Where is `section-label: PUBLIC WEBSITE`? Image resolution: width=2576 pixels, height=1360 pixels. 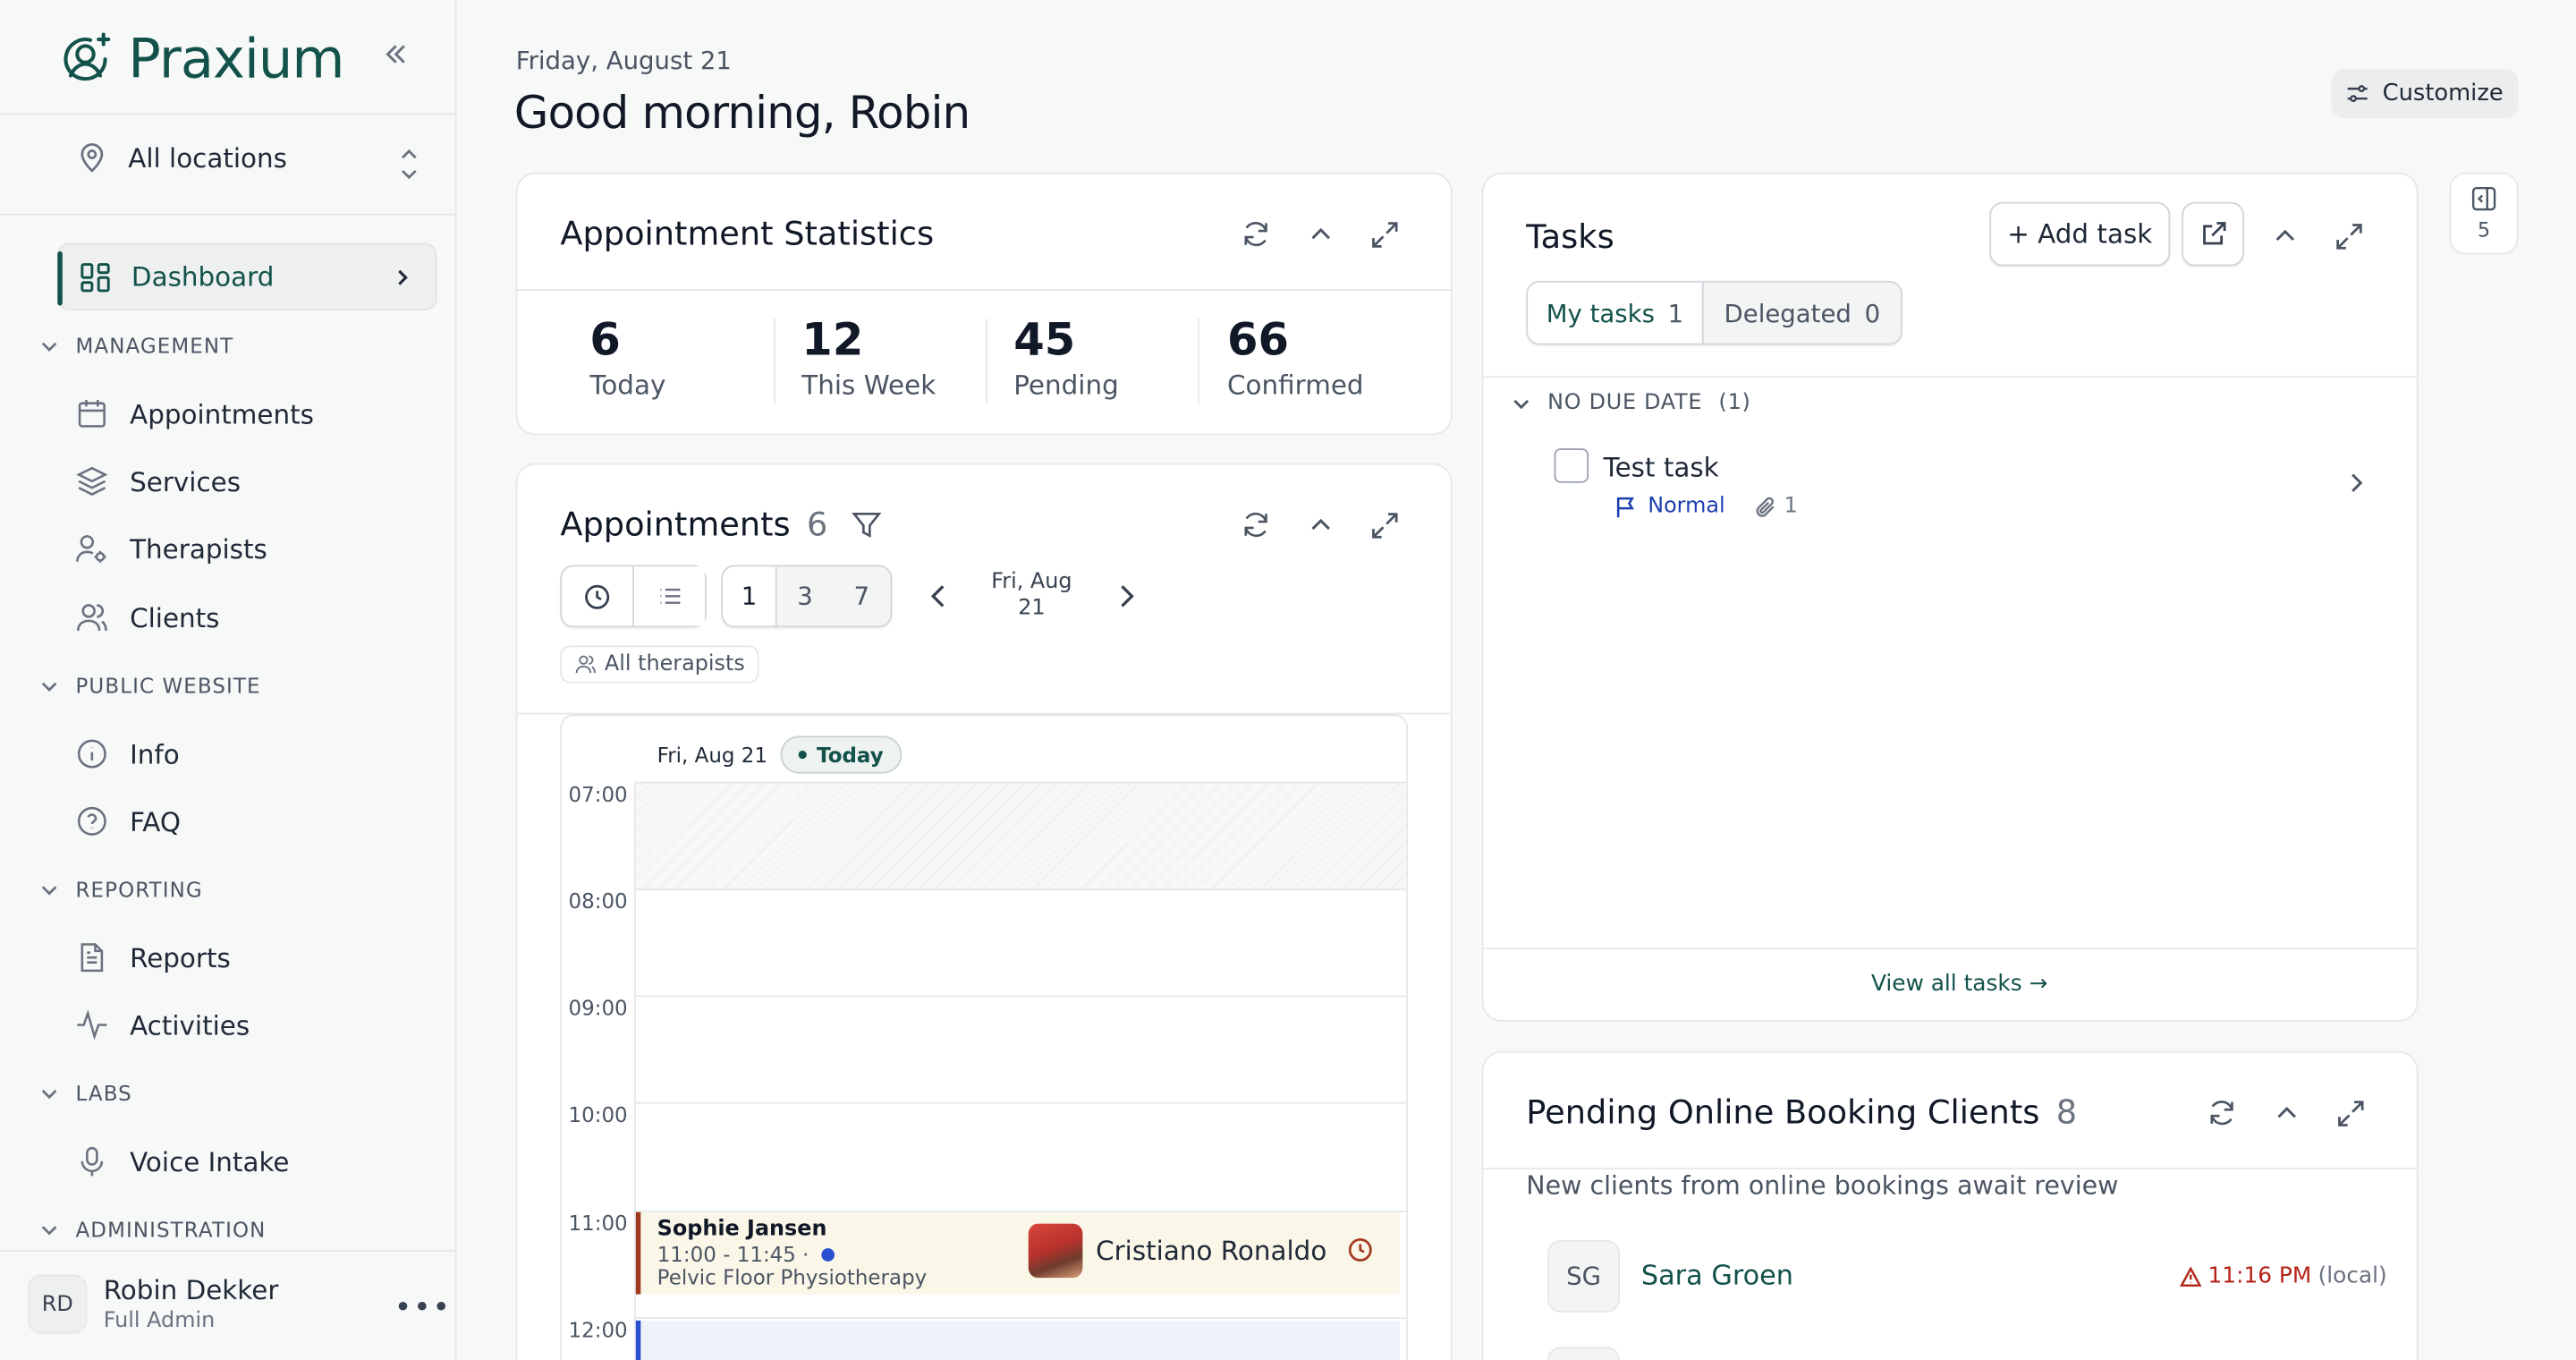
section-label: PUBLIC WEBSITE is located at coordinates (168, 686).